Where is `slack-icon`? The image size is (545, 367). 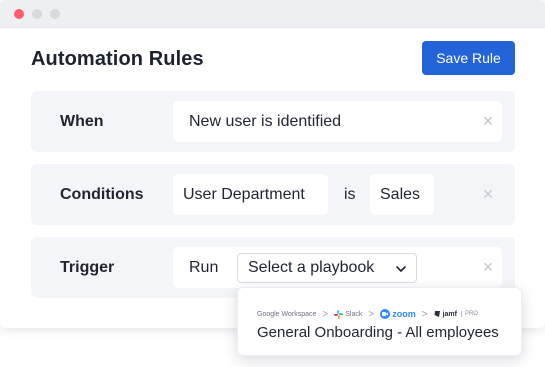 slack-icon is located at coordinates (339, 314).